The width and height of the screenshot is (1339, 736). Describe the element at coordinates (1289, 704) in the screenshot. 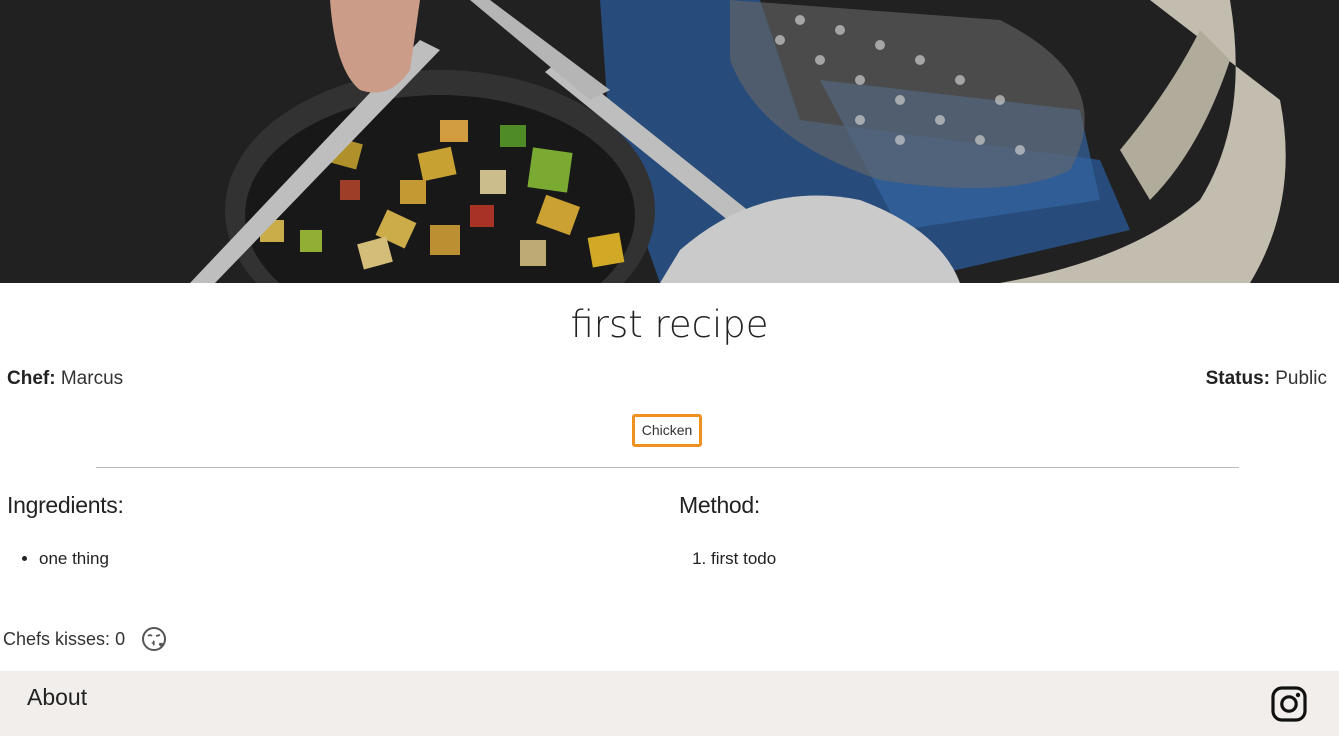

I see `instagram-icon` at that location.